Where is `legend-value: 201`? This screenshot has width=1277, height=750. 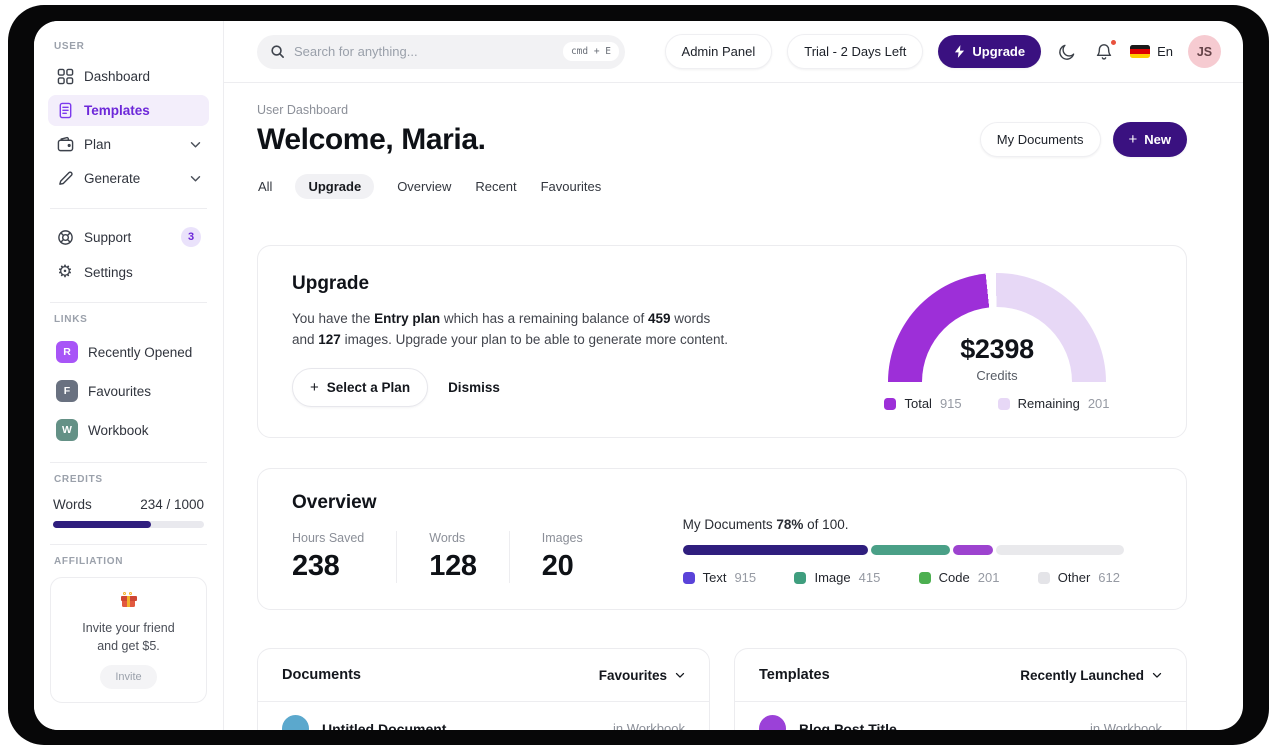 legend-value: 201 is located at coordinates (1098, 403).